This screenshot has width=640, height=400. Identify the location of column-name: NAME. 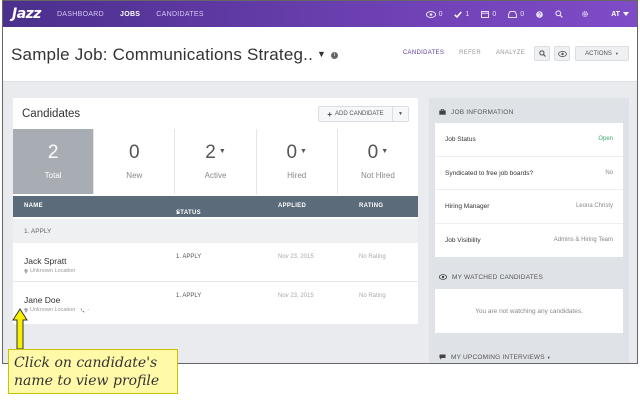
(33, 206).